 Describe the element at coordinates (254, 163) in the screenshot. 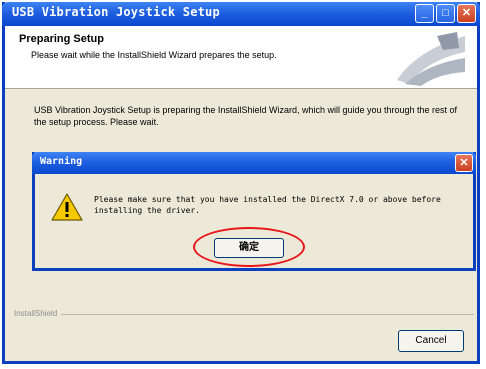

I see `warning-dialog-titlebar: Warning ✕` at that location.